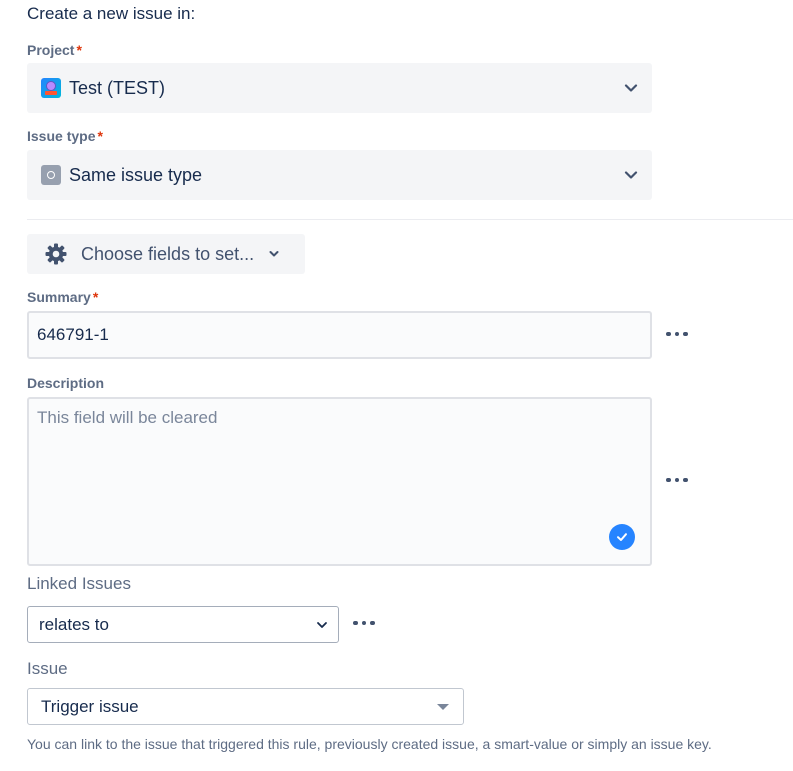  I want to click on check-circle-icon, so click(622, 537).